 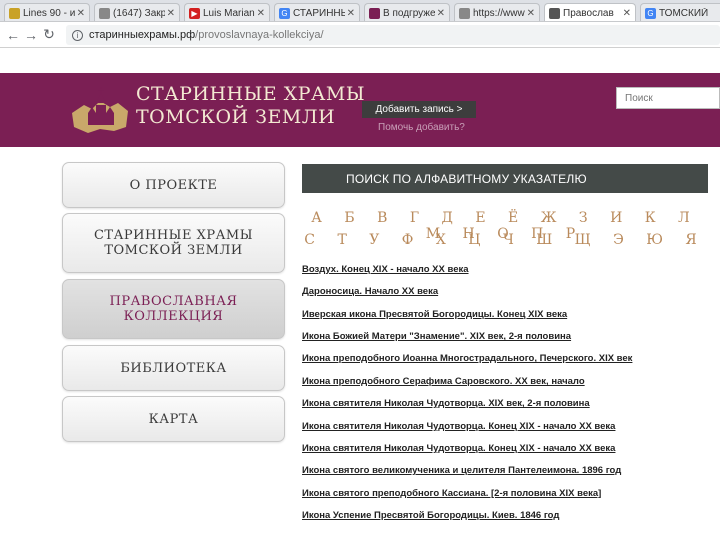 I want to click on page-top-spacer, so click(x=360, y=61).